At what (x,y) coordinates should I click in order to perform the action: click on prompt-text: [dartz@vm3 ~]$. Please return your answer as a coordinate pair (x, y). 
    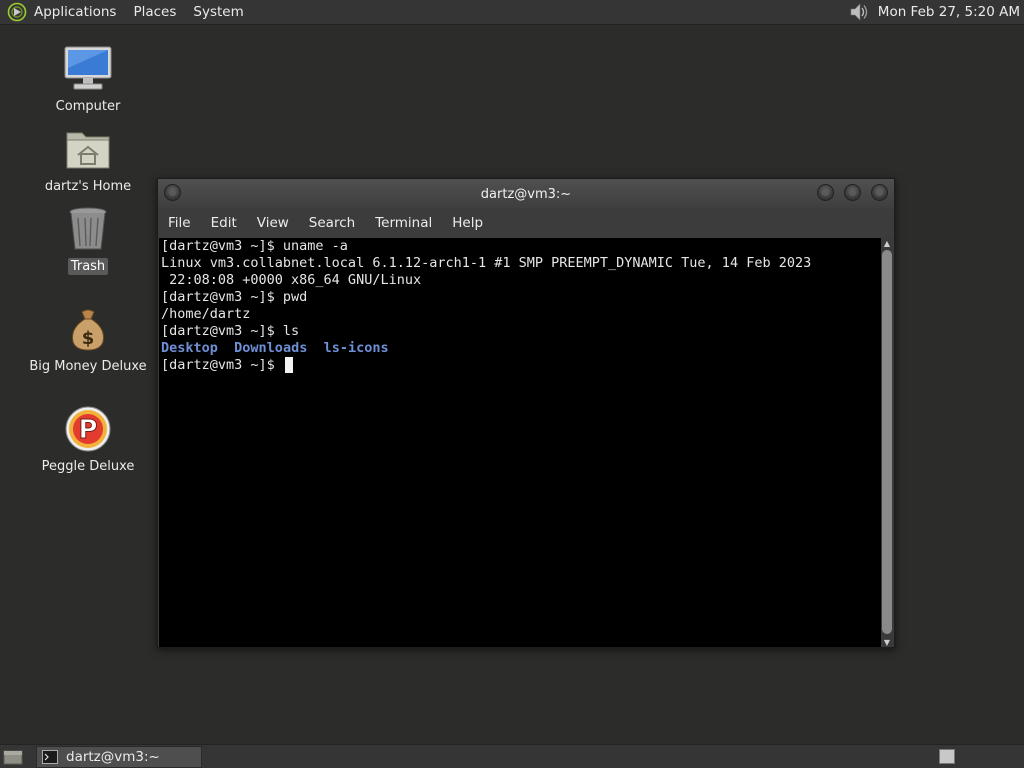
    Looking at the image, I should click on (222, 365).